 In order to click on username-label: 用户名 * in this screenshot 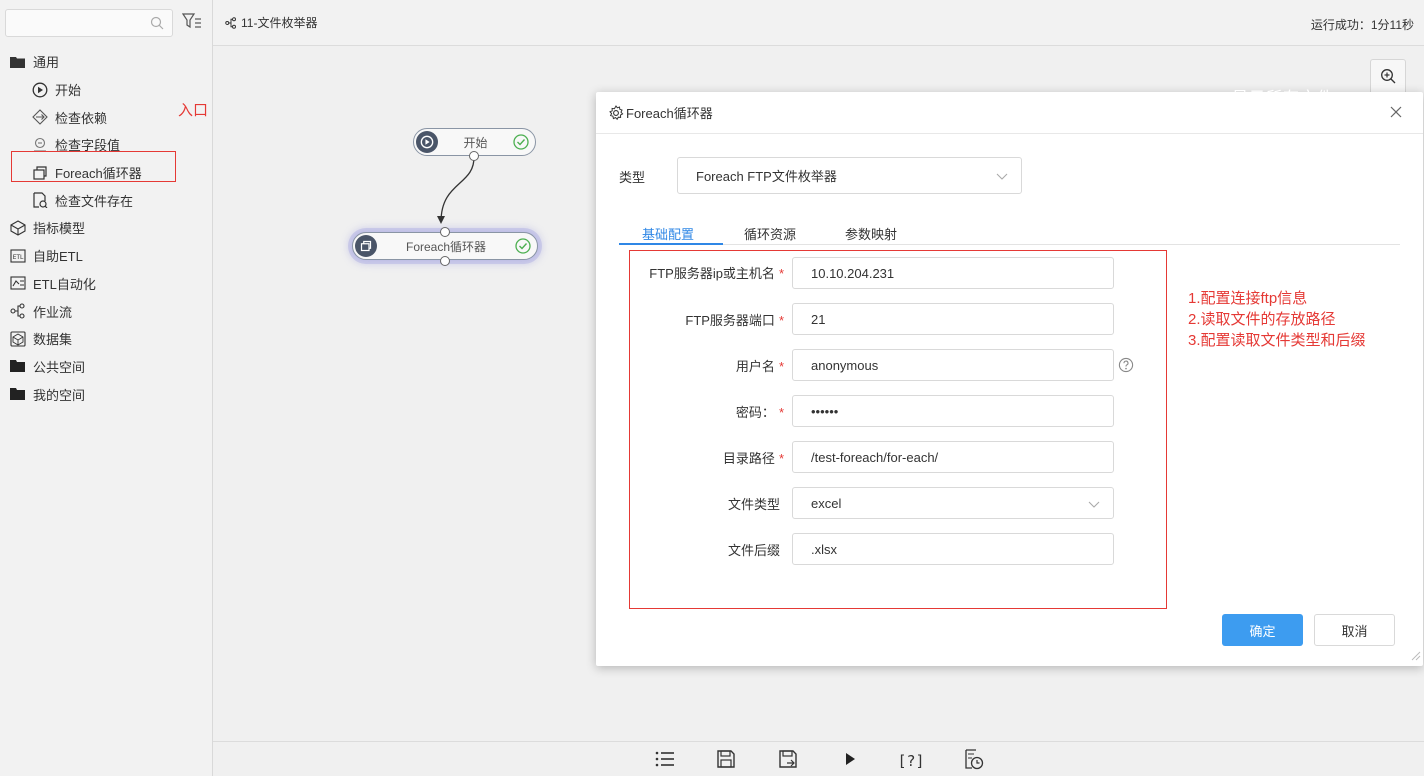, I will do `click(759, 366)`.